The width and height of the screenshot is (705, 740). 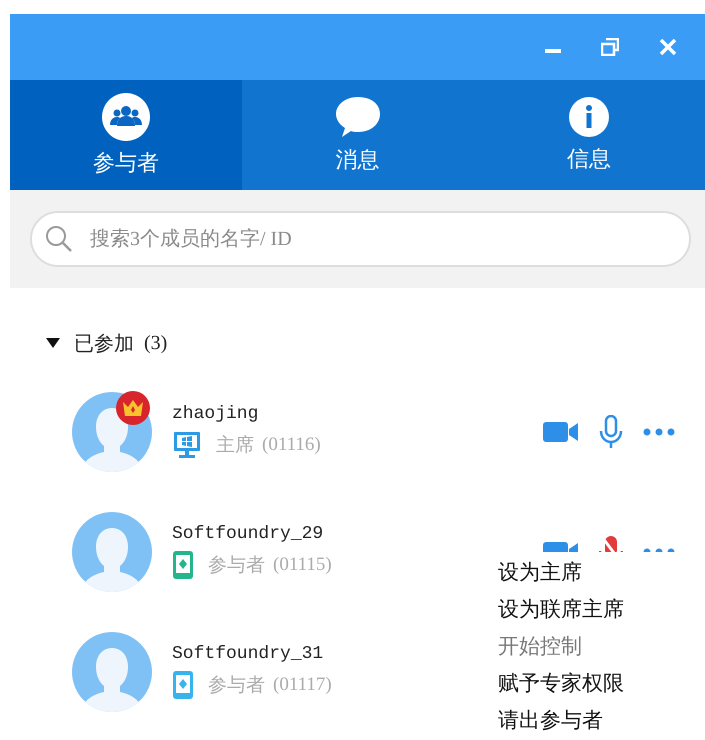 What do you see at coordinates (156, 343) in the screenshot?
I see `group-count: (3)` at bounding box center [156, 343].